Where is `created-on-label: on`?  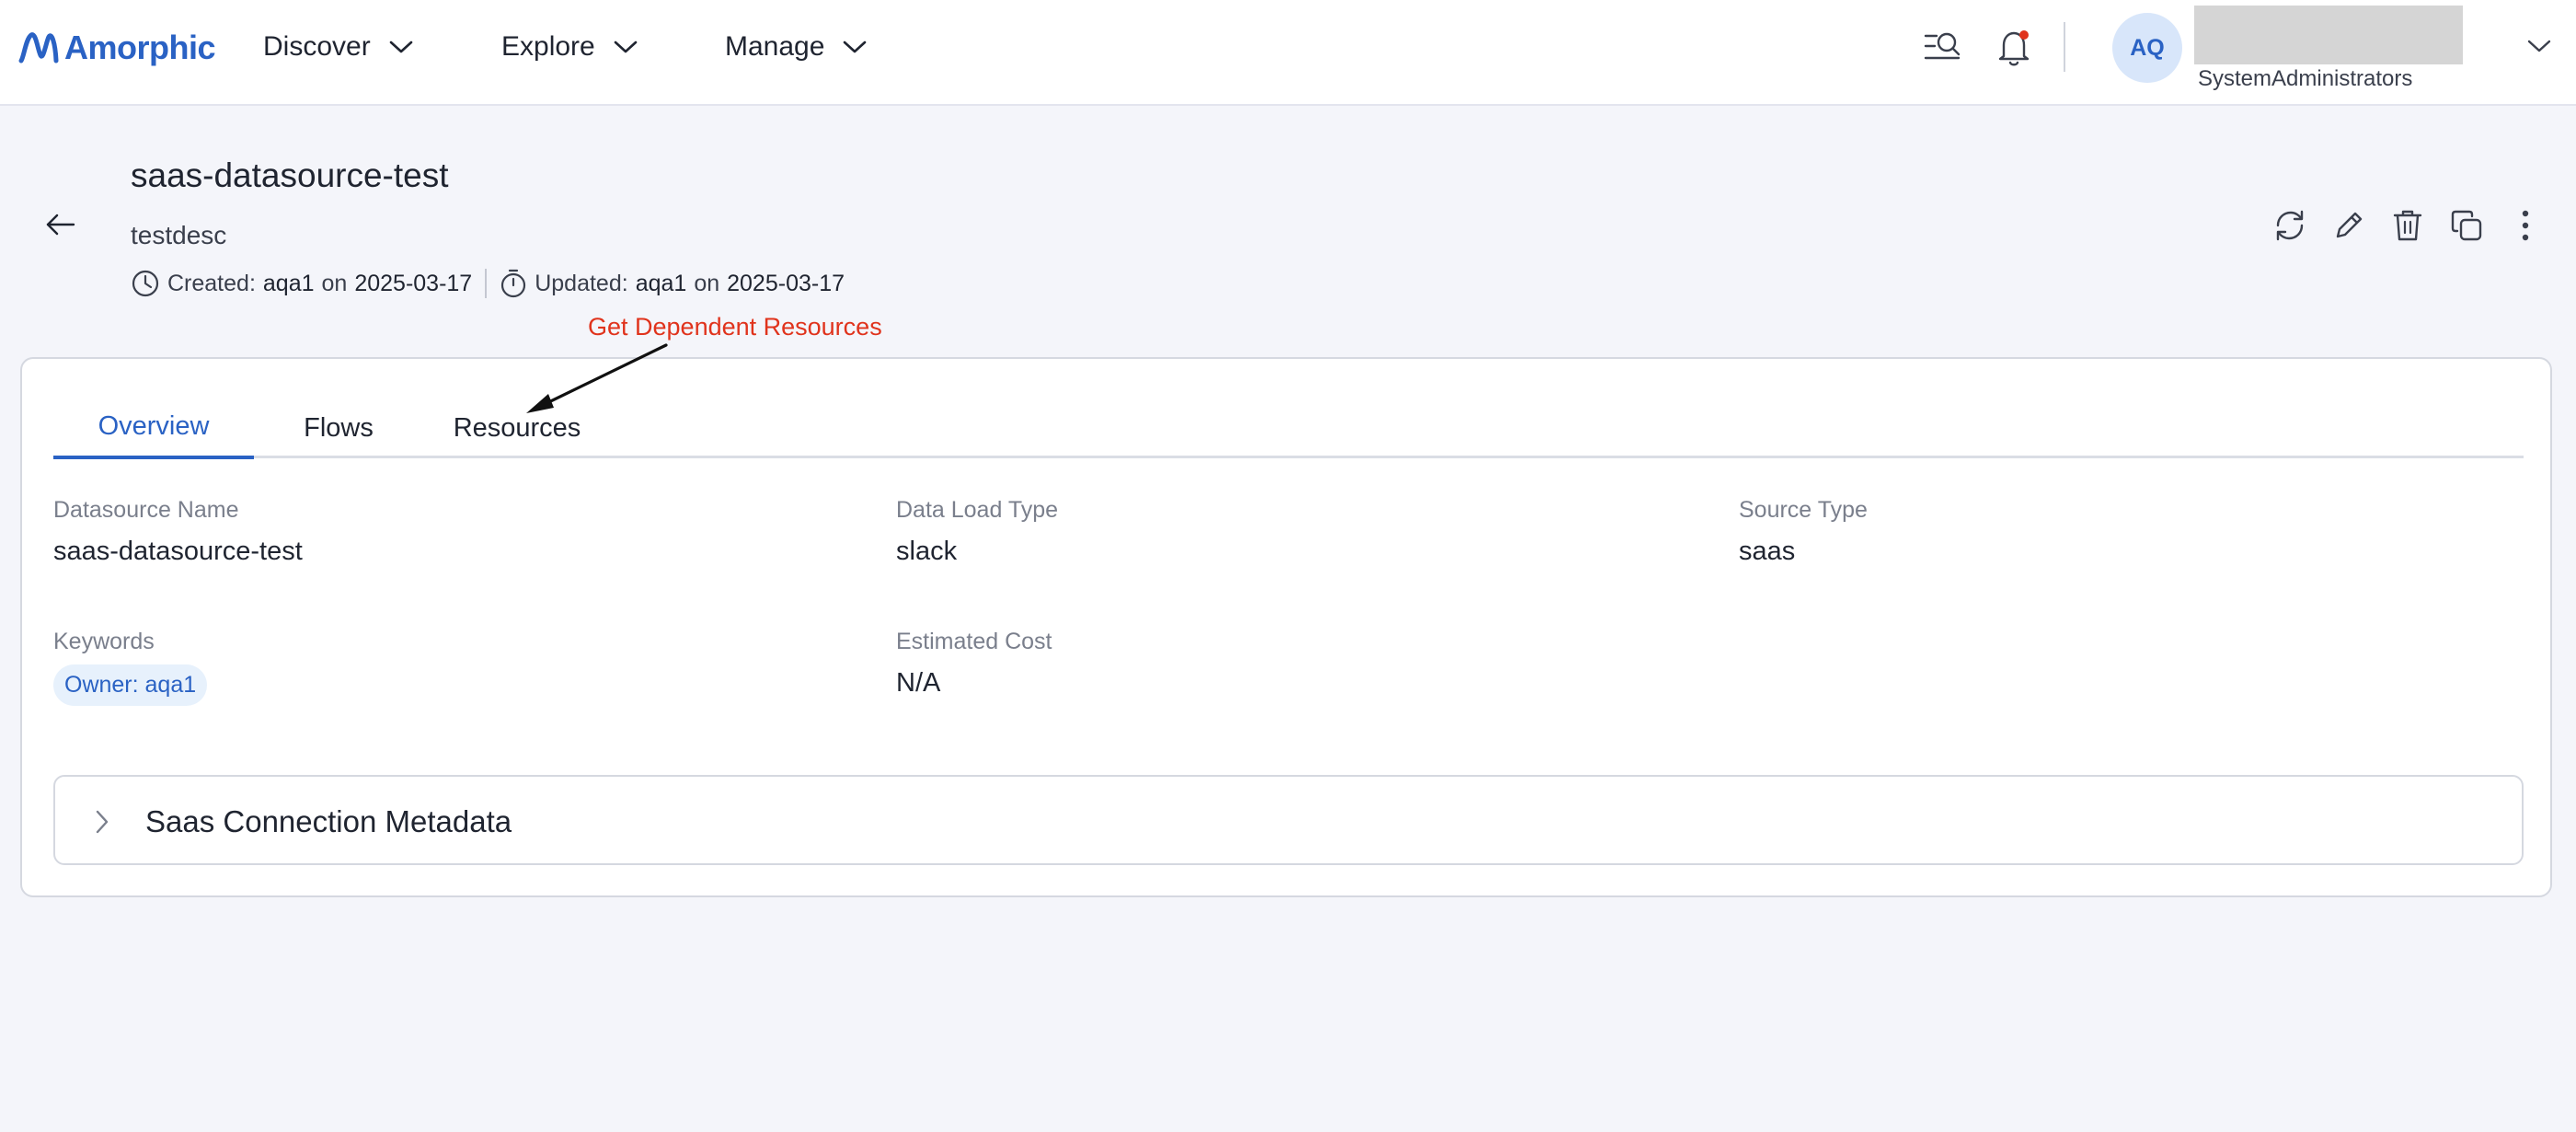
created-on-label: on is located at coordinates (334, 283).